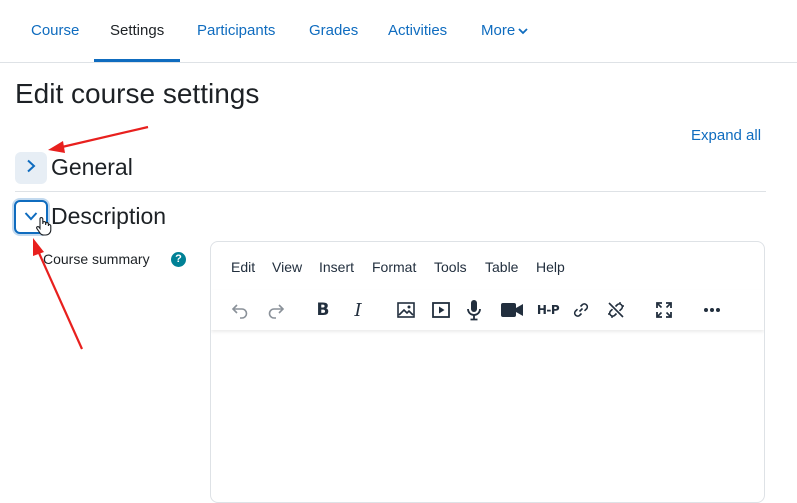  Describe the element at coordinates (243, 267) in the screenshot. I see `menu-edit: Edit` at that location.